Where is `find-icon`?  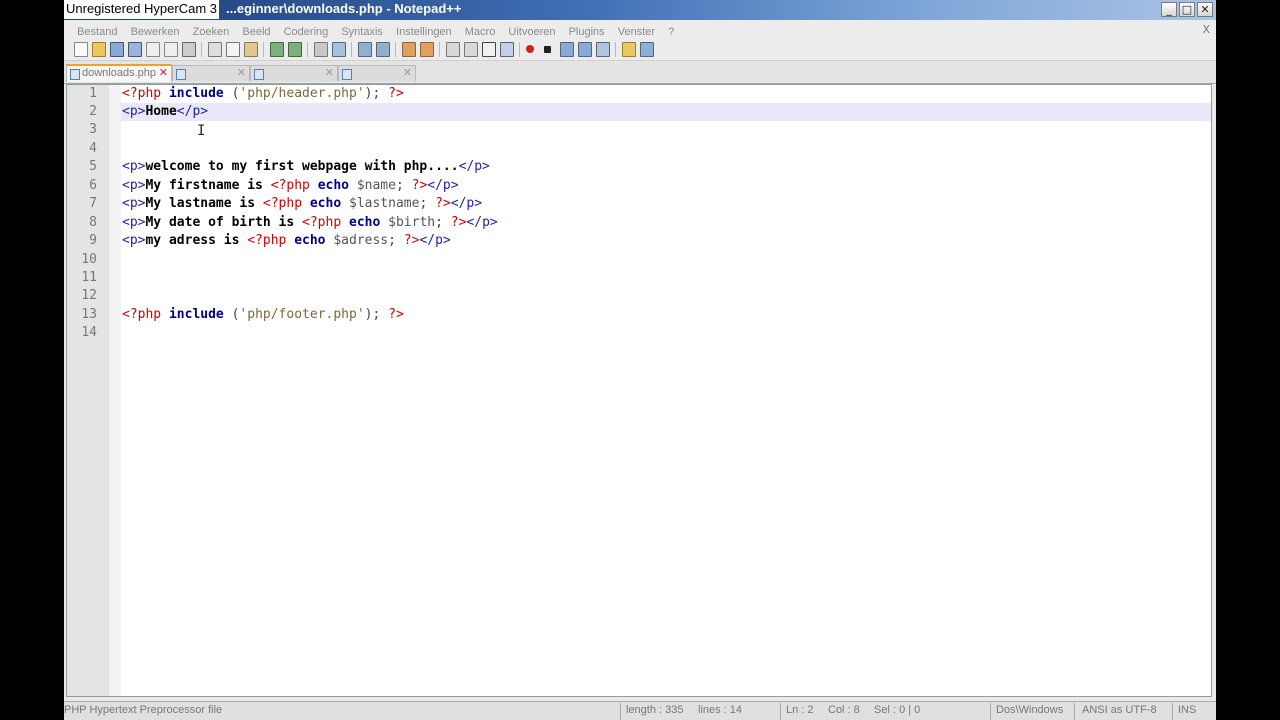 find-icon is located at coordinates (321, 49).